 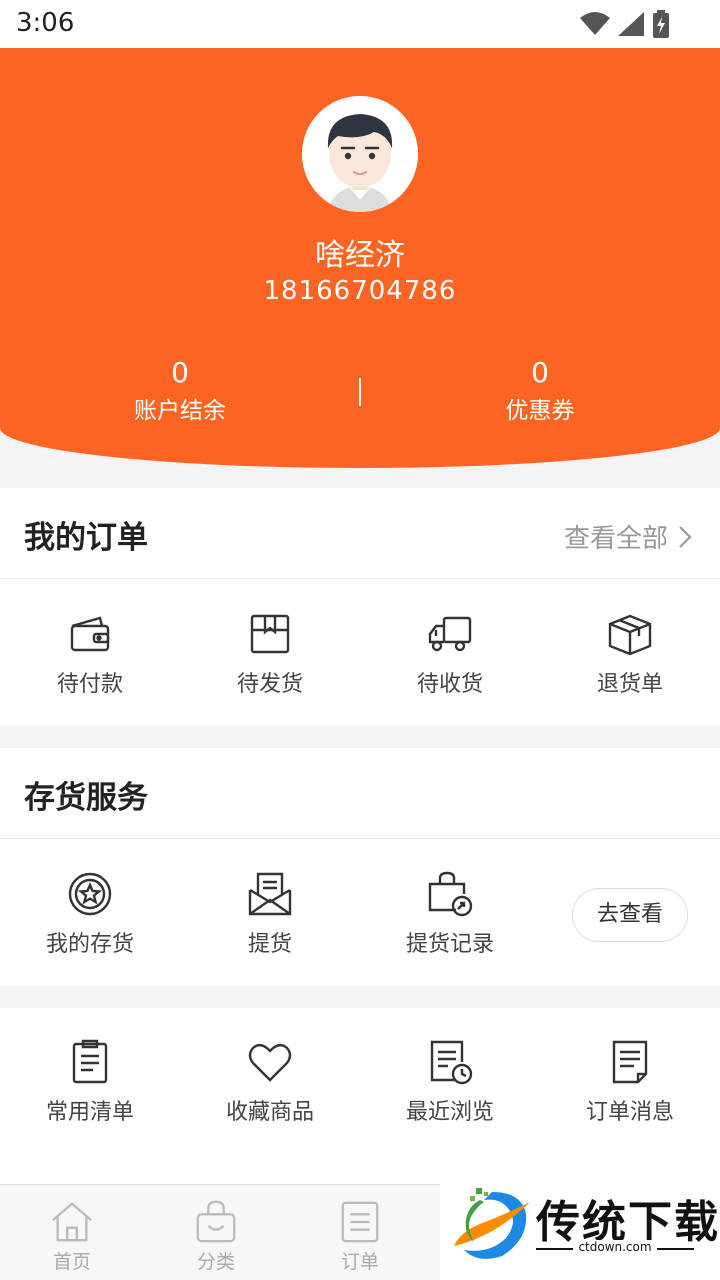 What do you see at coordinates (630, 915) in the screenshot?
I see `go-view-button: 去查看` at bounding box center [630, 915].